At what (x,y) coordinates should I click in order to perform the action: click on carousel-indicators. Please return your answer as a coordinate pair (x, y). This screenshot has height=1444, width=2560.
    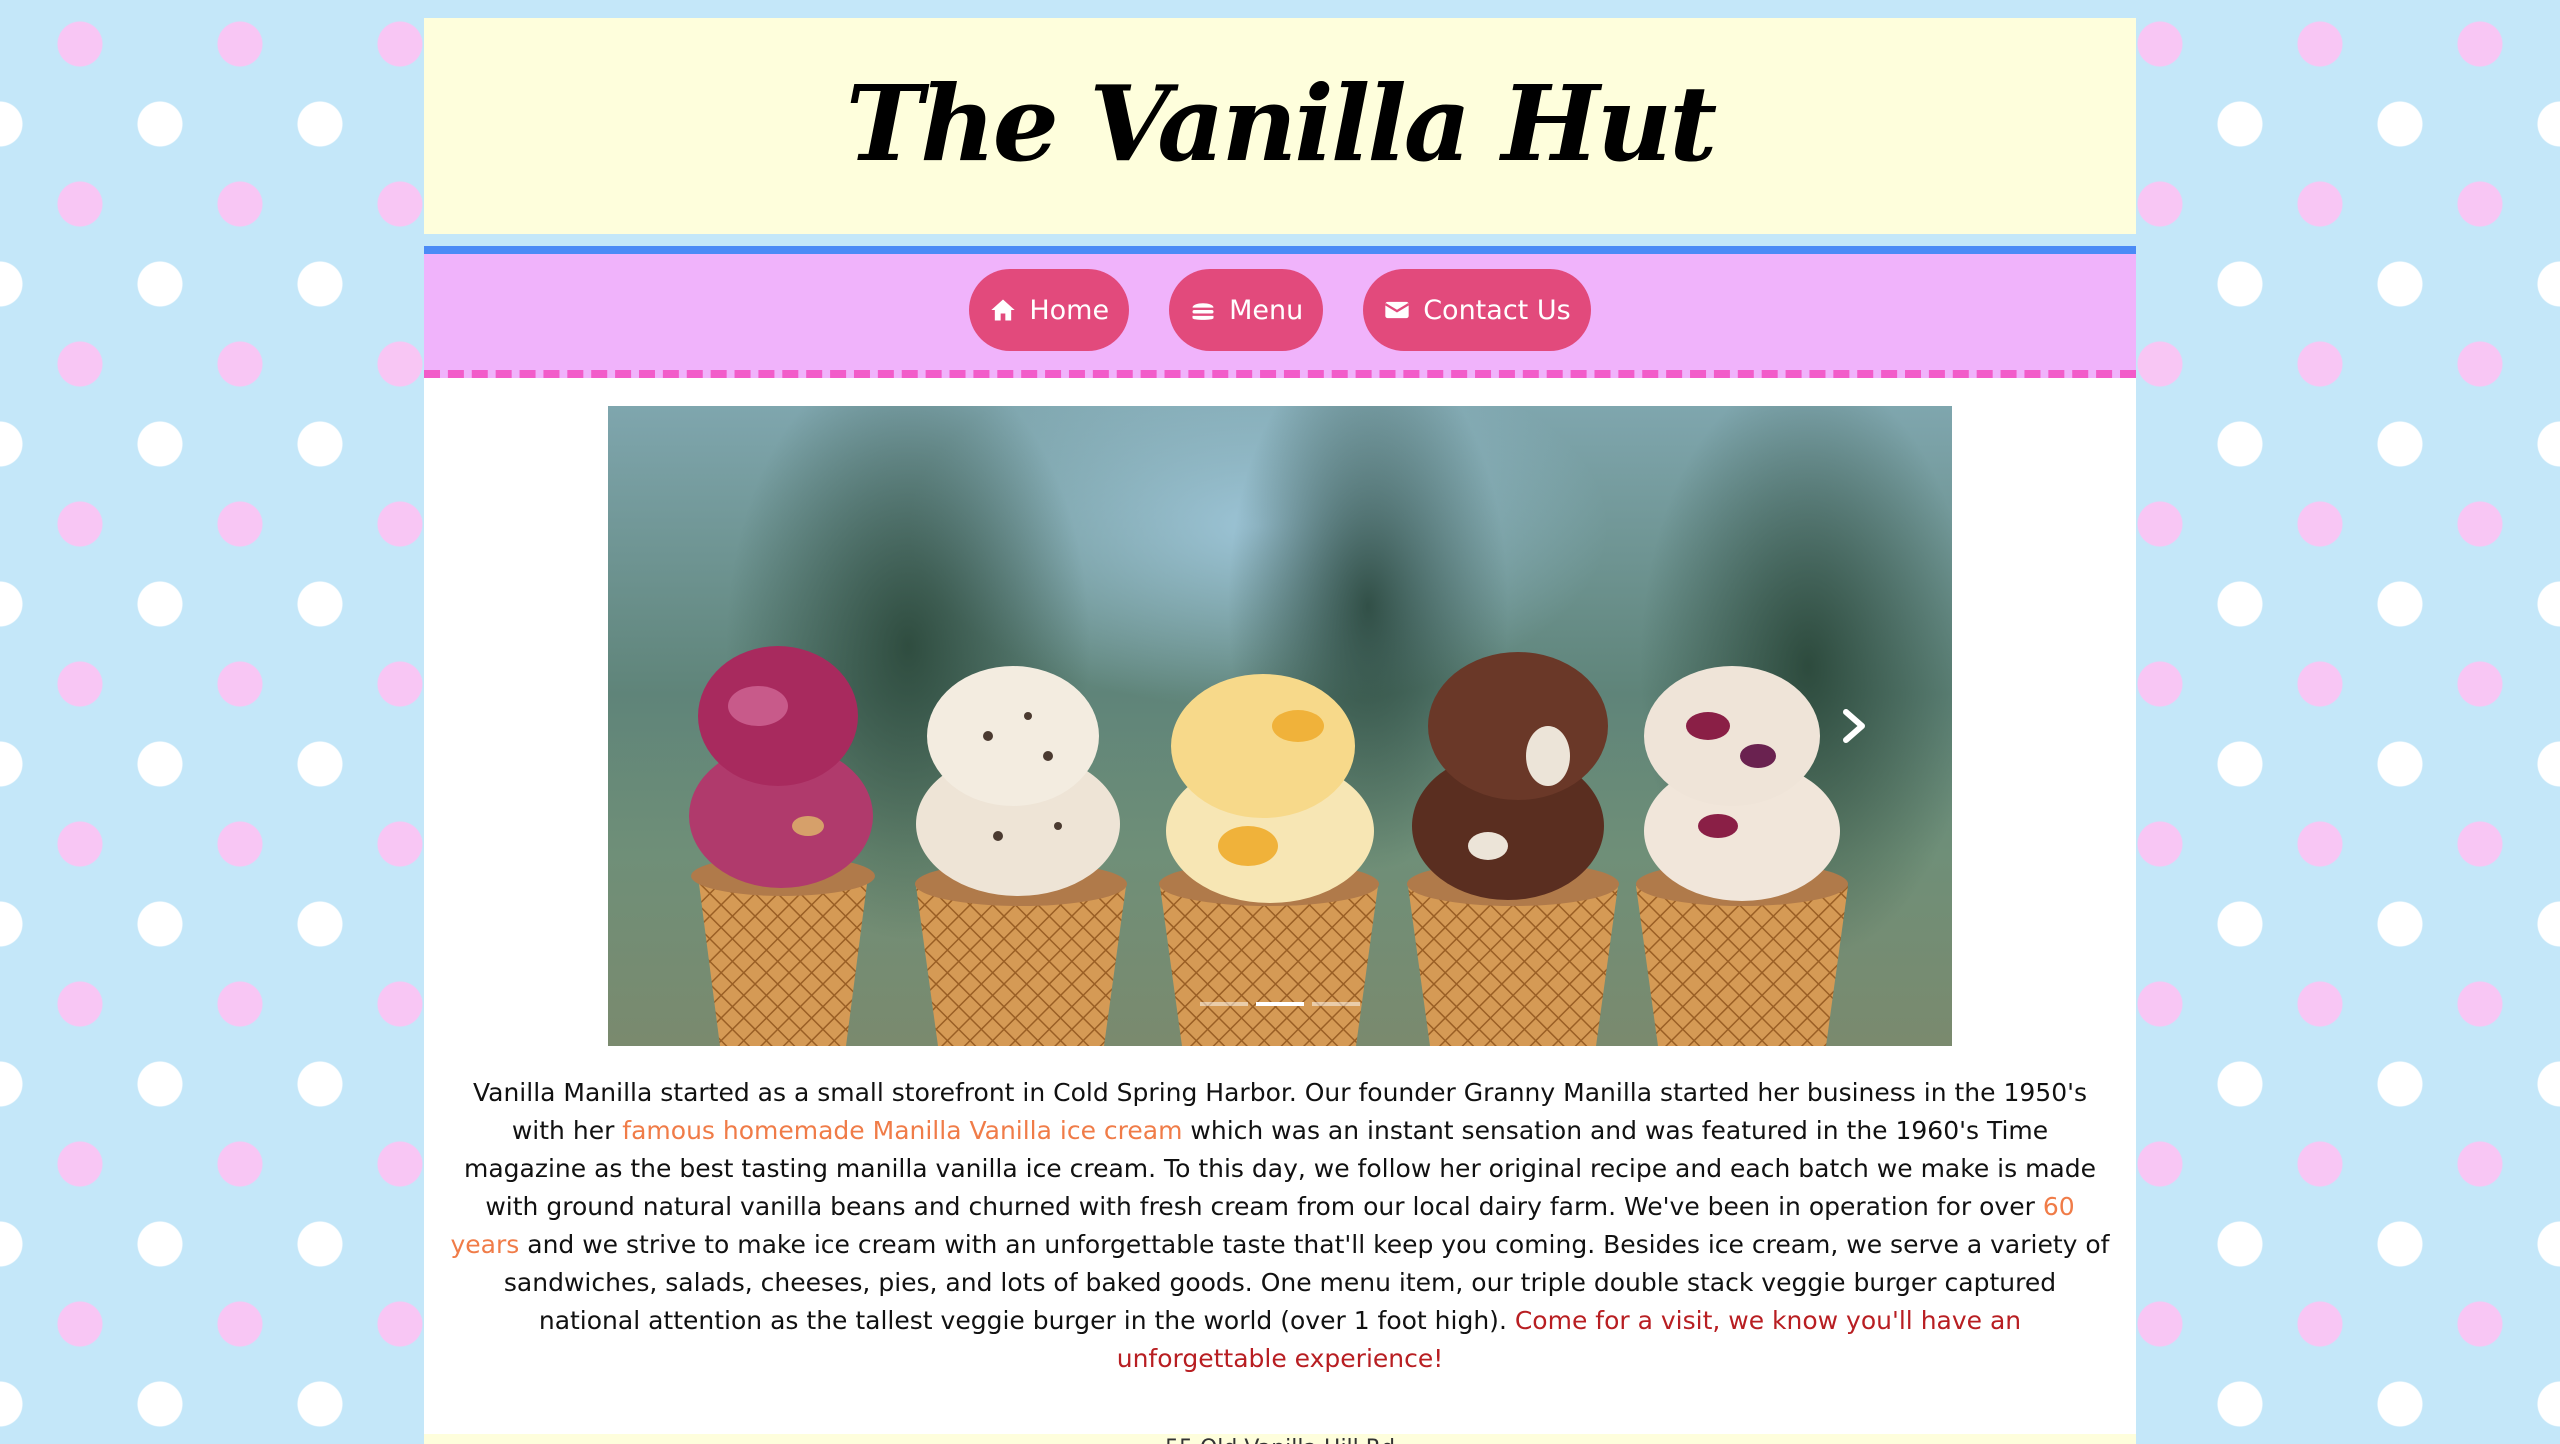
    Looking at the image, I should click on (1280, 1004).